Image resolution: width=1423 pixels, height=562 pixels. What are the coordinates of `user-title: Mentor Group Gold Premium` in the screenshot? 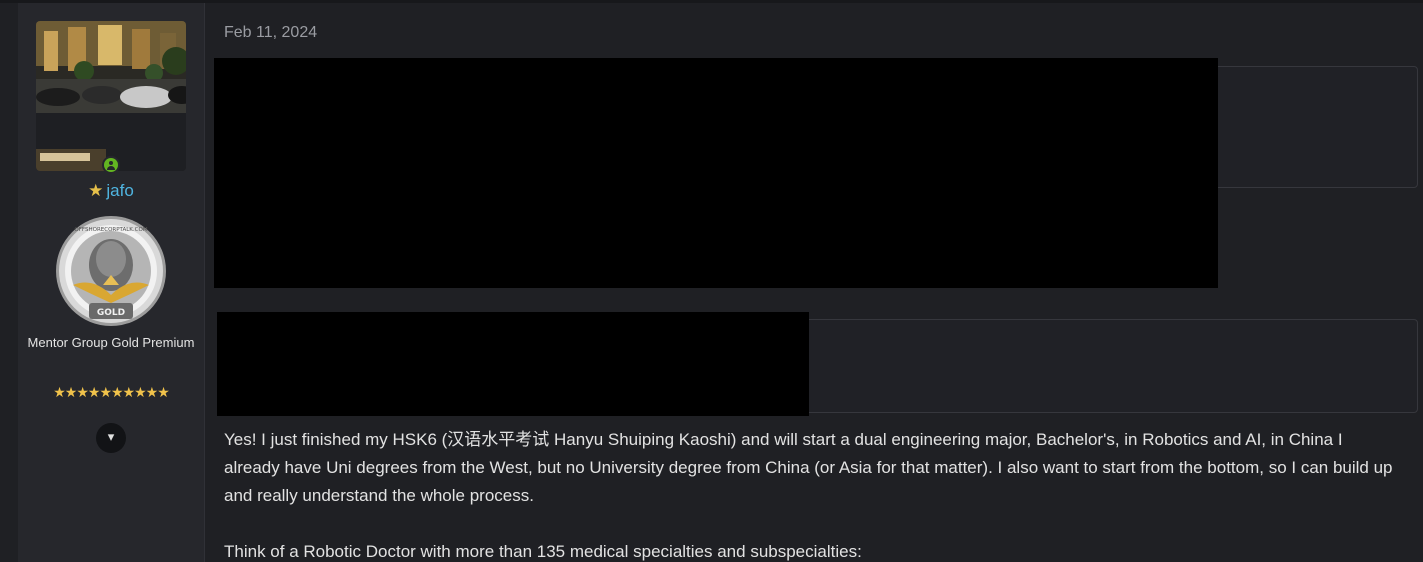 It's located at (111, 342).